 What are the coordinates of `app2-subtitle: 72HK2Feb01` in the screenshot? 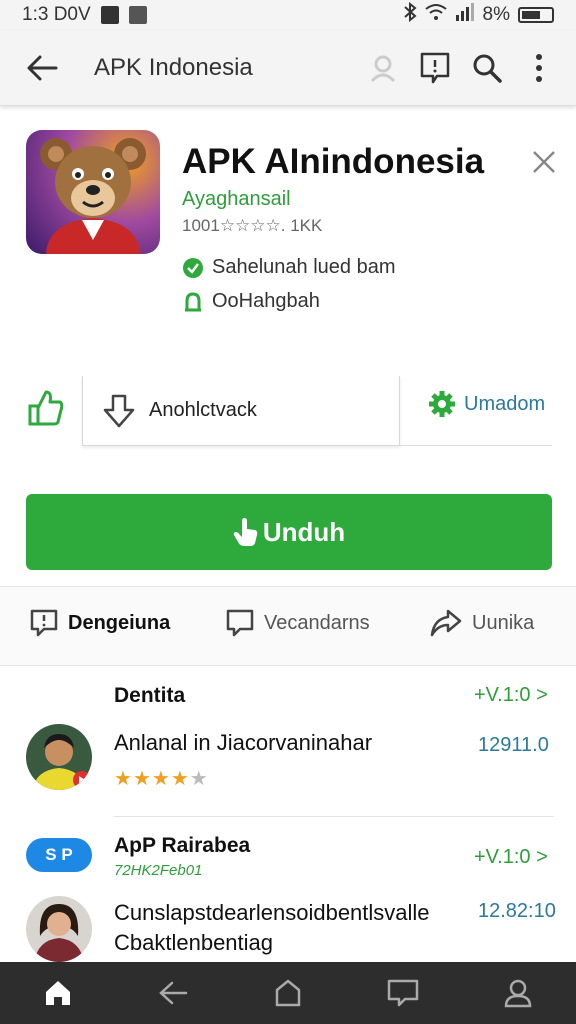 It's located at (158, 870).